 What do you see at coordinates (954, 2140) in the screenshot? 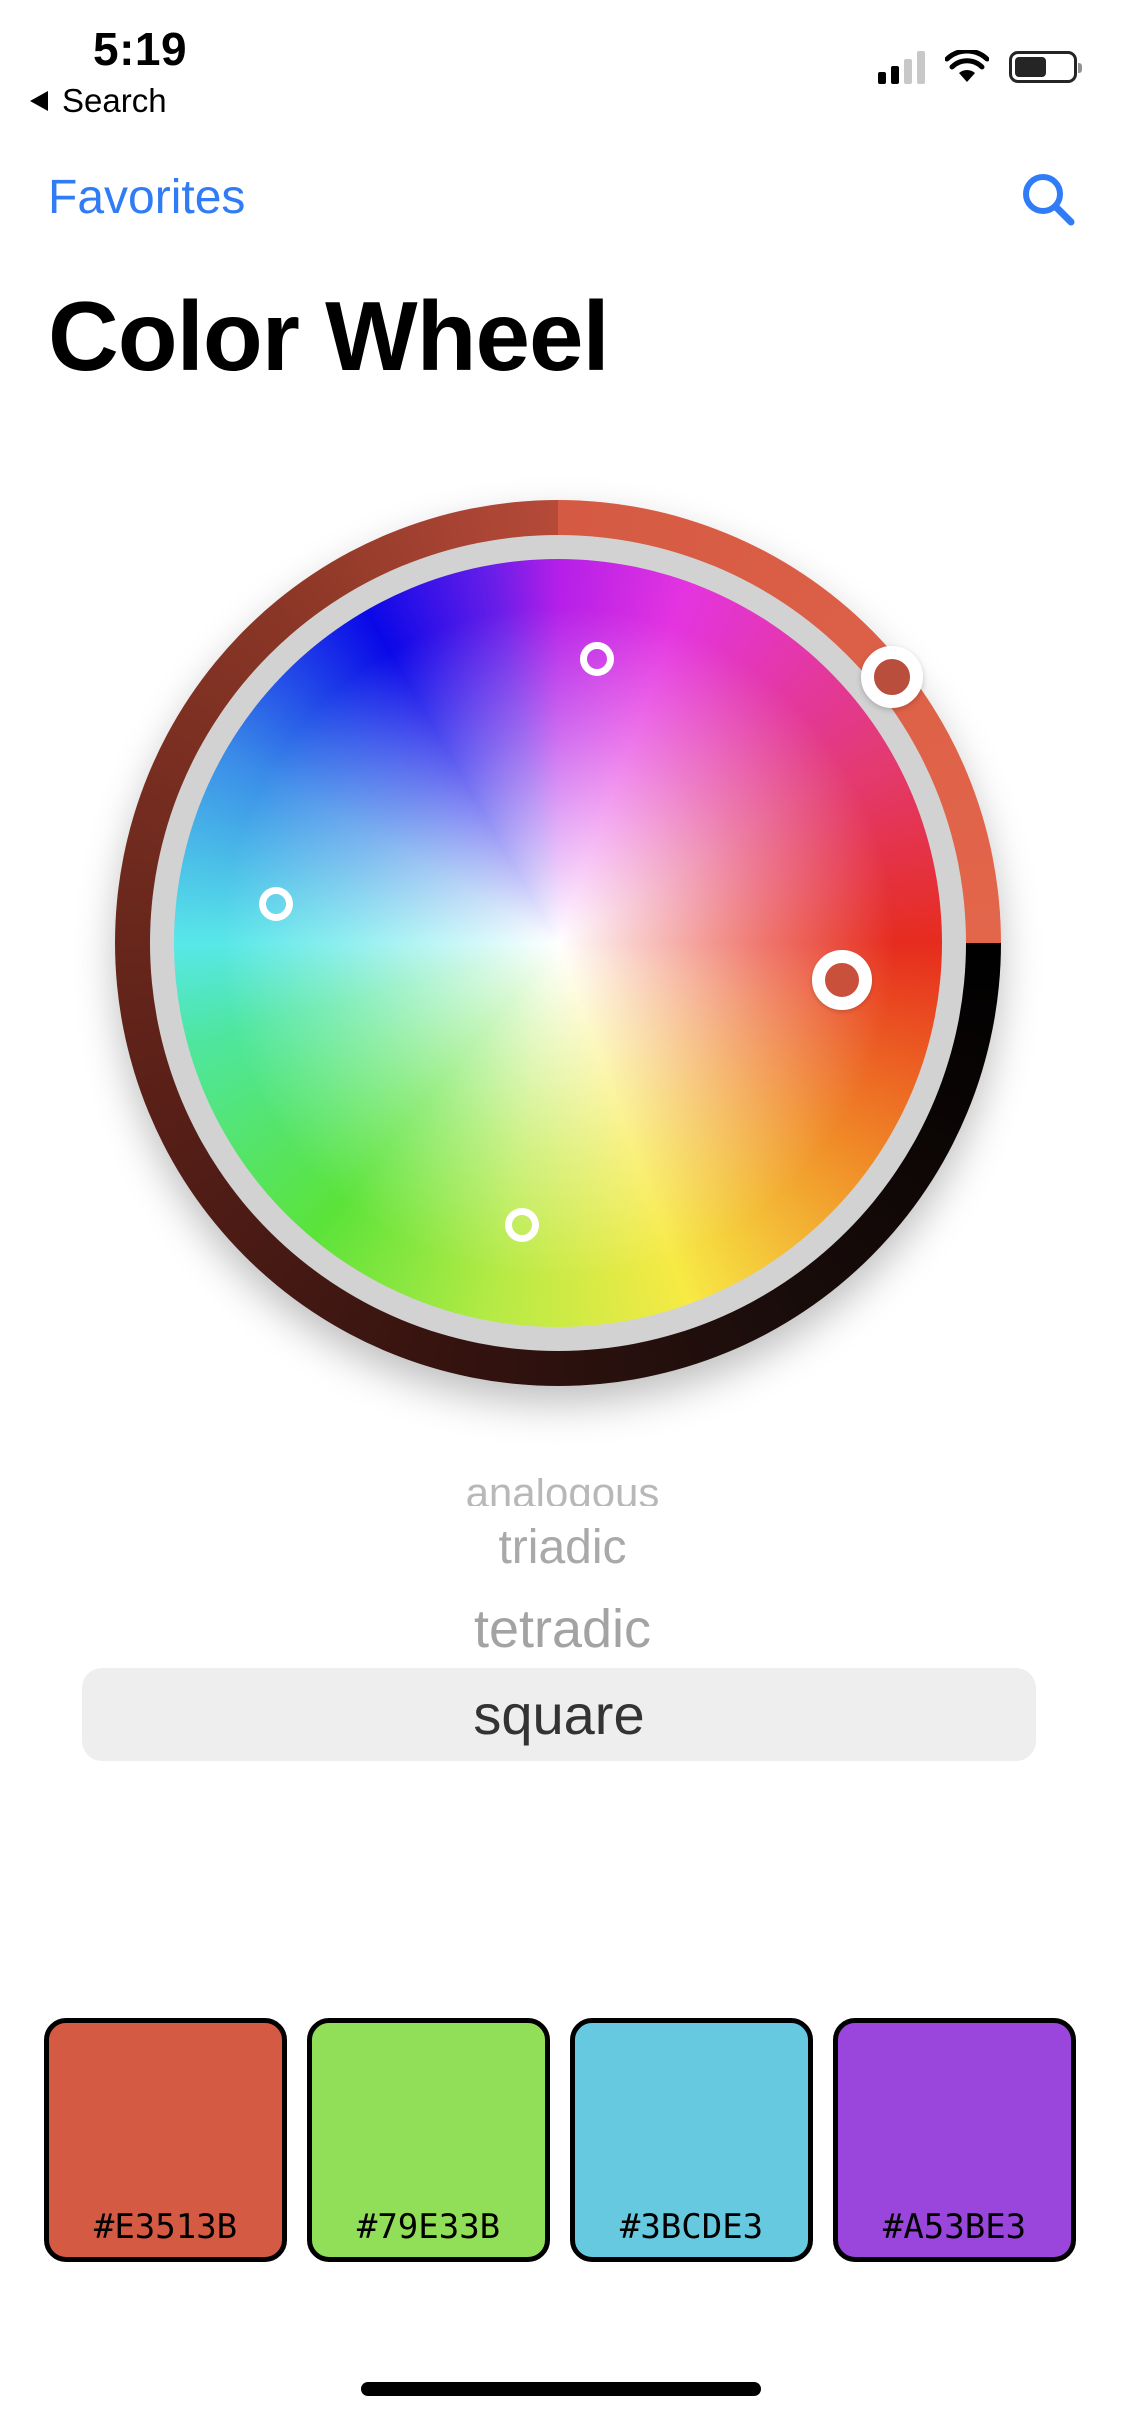
I see `swatch-4: #A53BE3` at bounding box center [954, 2140].